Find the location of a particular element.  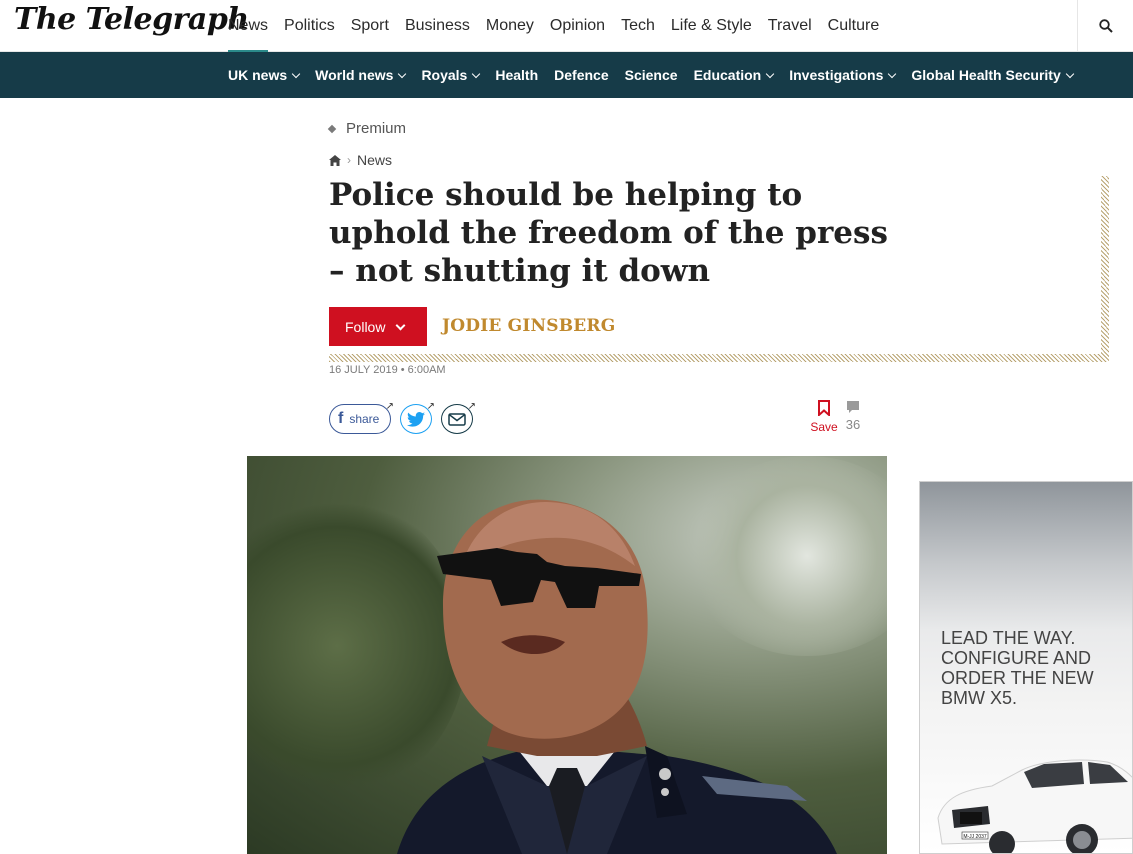

subnav-item-global-health-security: Global Health Security is located at coordinates (991, 75).